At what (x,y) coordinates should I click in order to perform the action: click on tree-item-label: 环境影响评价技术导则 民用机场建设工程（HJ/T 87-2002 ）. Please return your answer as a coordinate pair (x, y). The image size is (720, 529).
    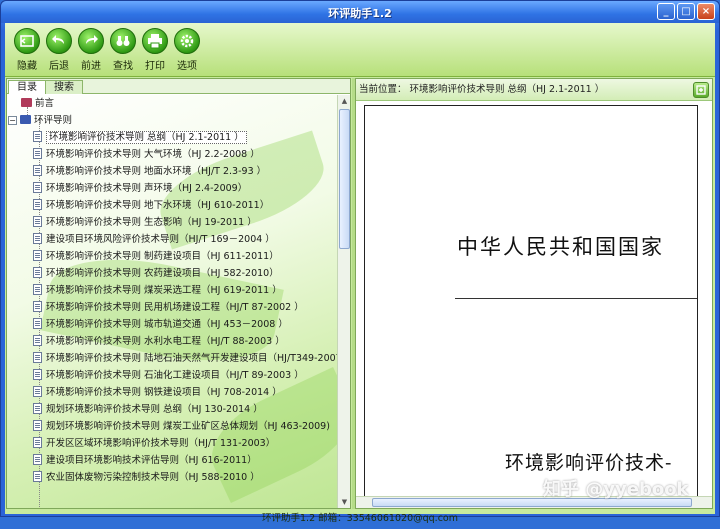
    Looking at the image, I should click on (175, 307).